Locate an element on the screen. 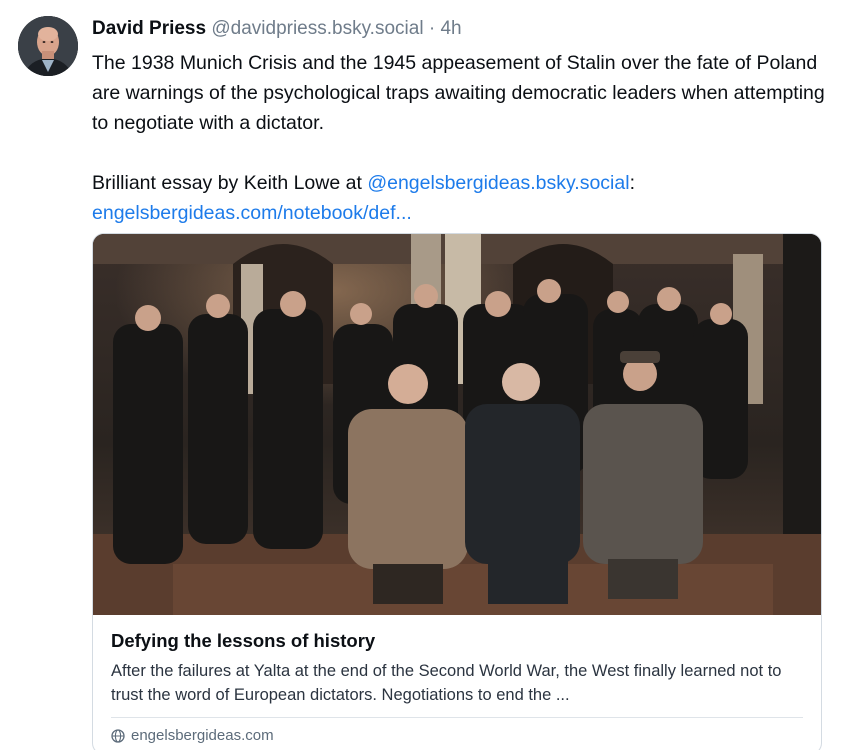 This screenshot has width=863, height=750. avatar is located at coordinates (48, 46).